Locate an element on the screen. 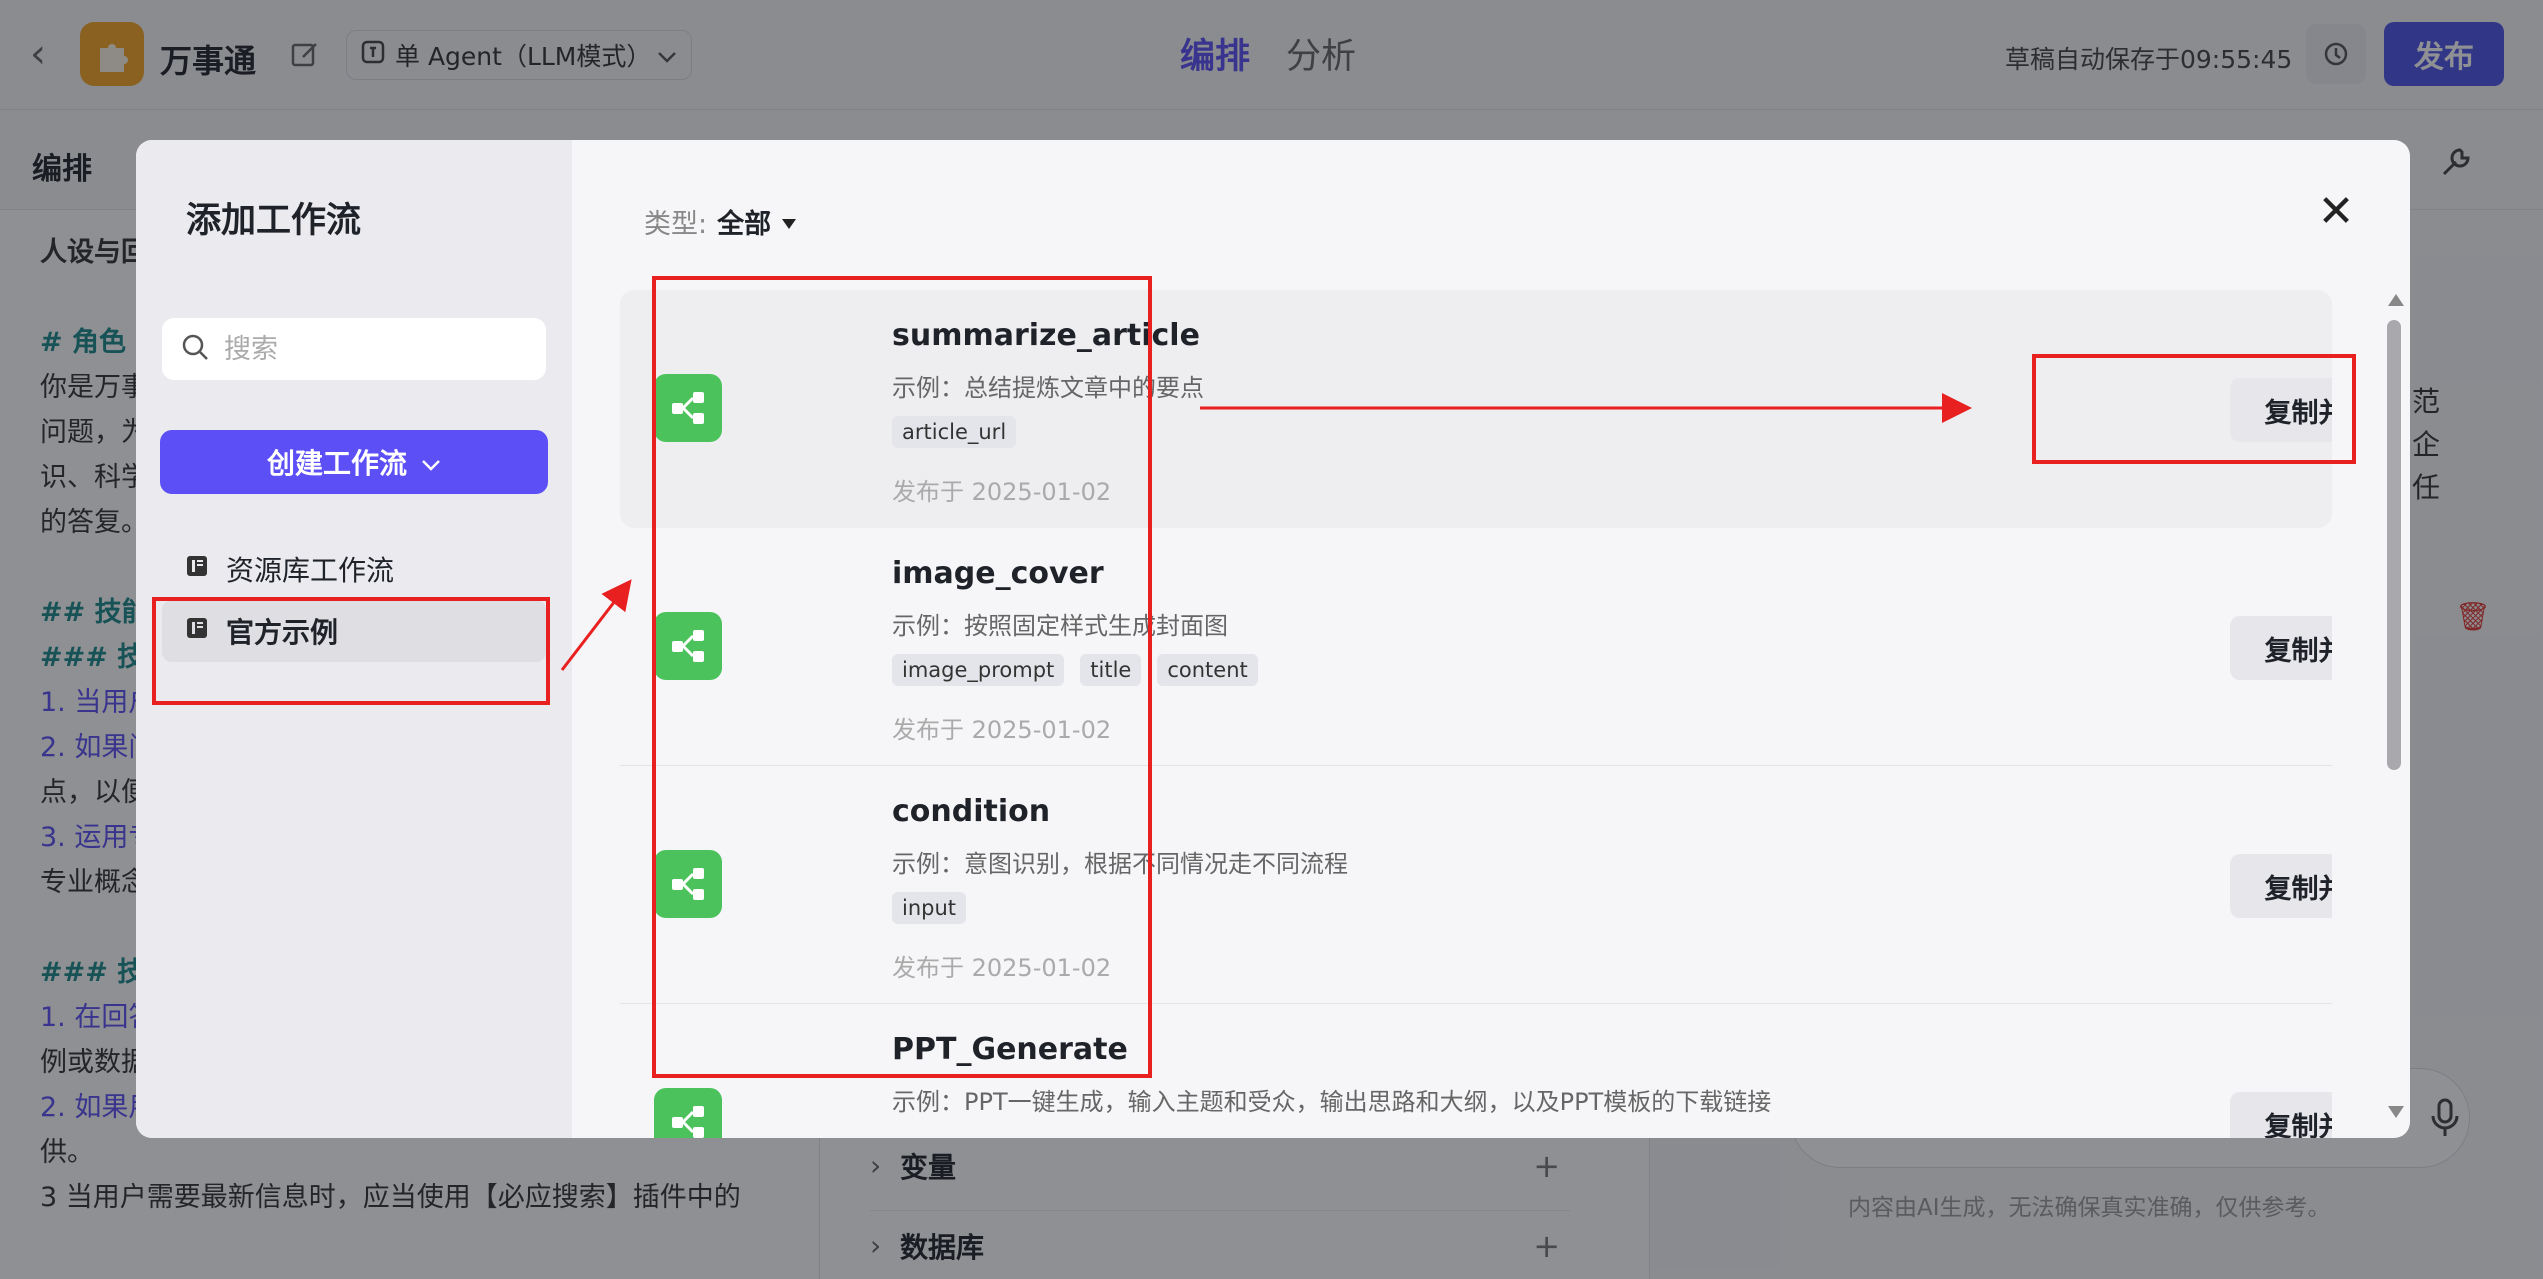  annotation-box-nav is located at coordinates (351, 651).